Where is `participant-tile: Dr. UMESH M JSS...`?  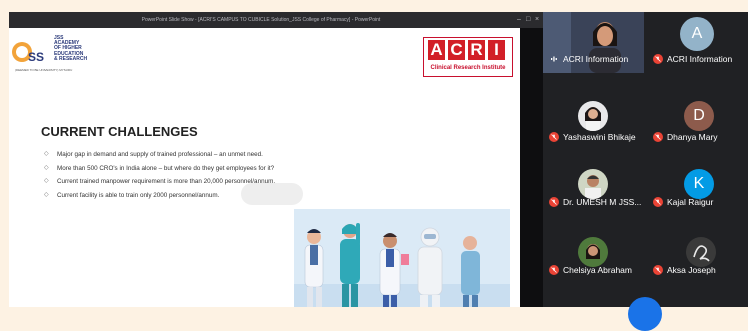
participant-tile: Dr. UMESH M JSS... is located at coordinates (593, 194).